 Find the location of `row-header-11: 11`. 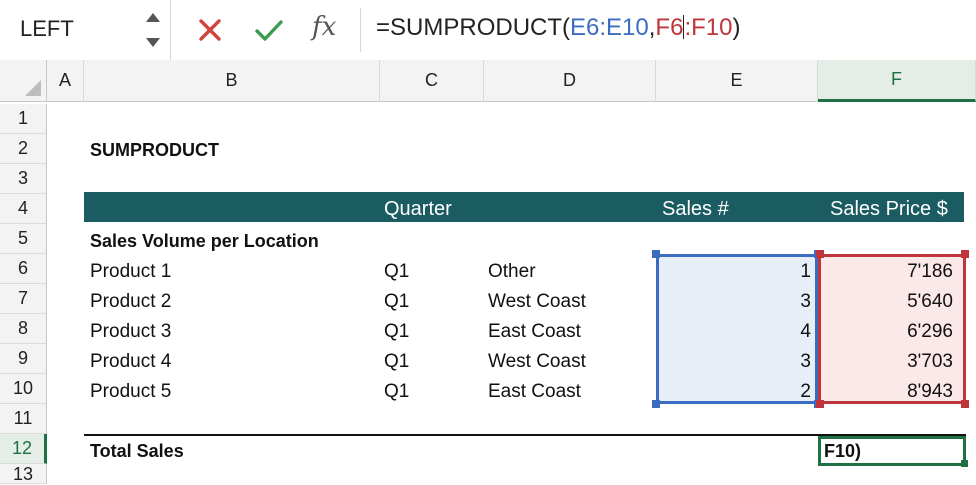

row-header-11: 11 is located at coordinates (23, 419).